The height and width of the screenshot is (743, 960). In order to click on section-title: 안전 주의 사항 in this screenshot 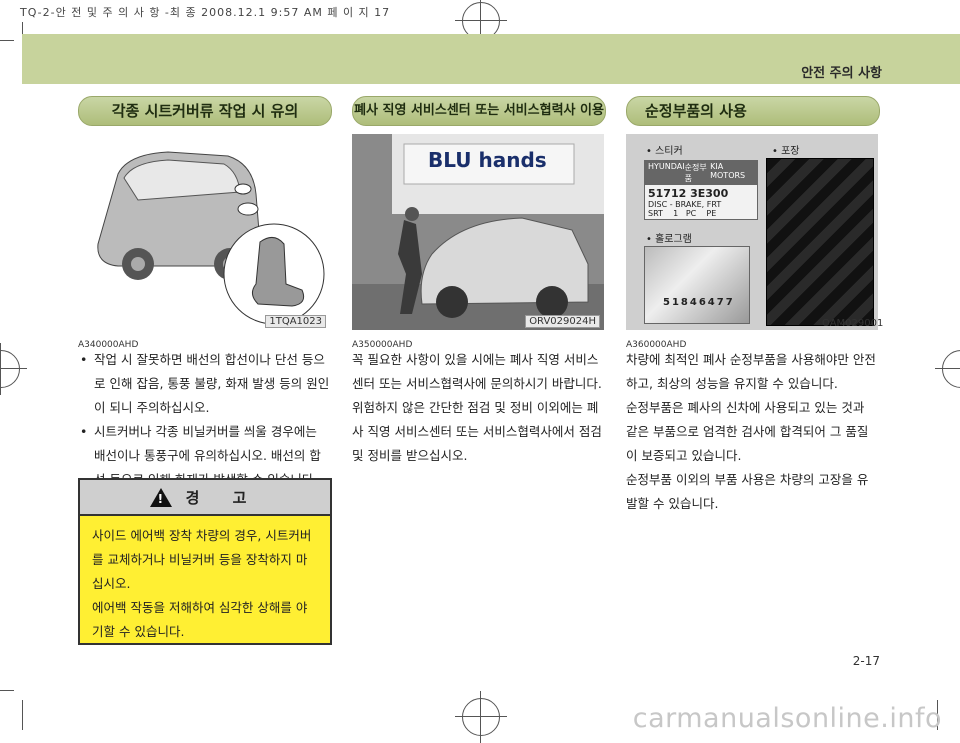, I will do `click(841, 73)`.